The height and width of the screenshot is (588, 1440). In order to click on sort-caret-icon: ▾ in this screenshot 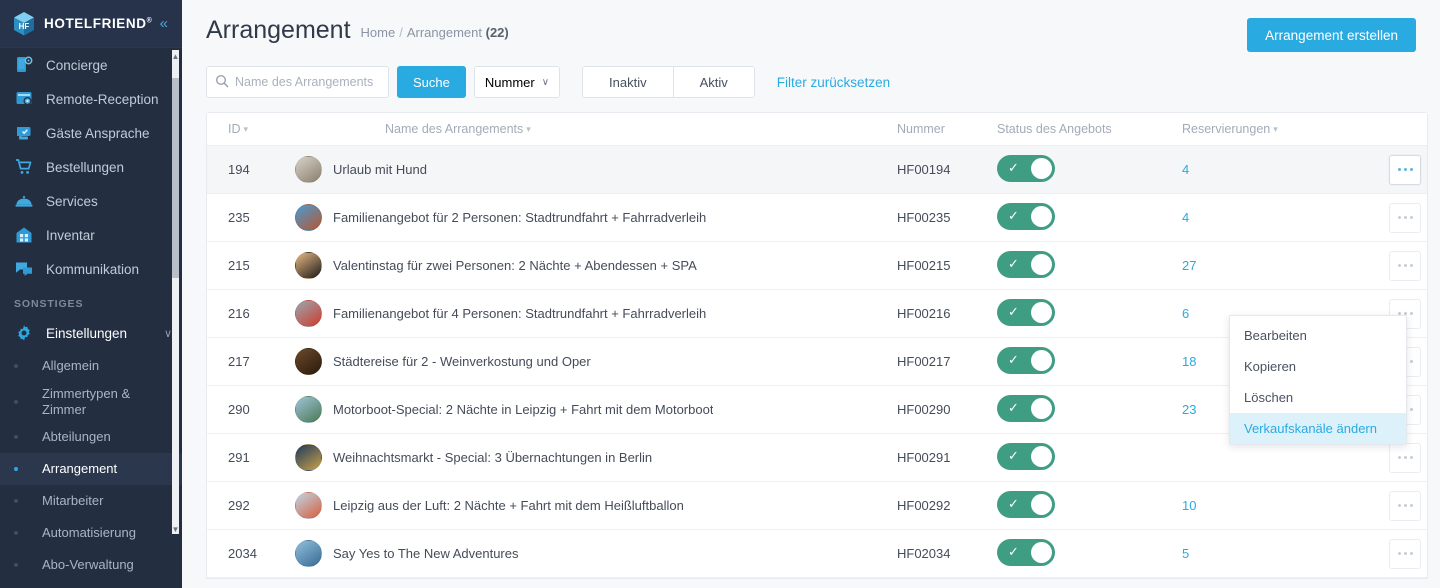, I will do `click(246, 129)`.